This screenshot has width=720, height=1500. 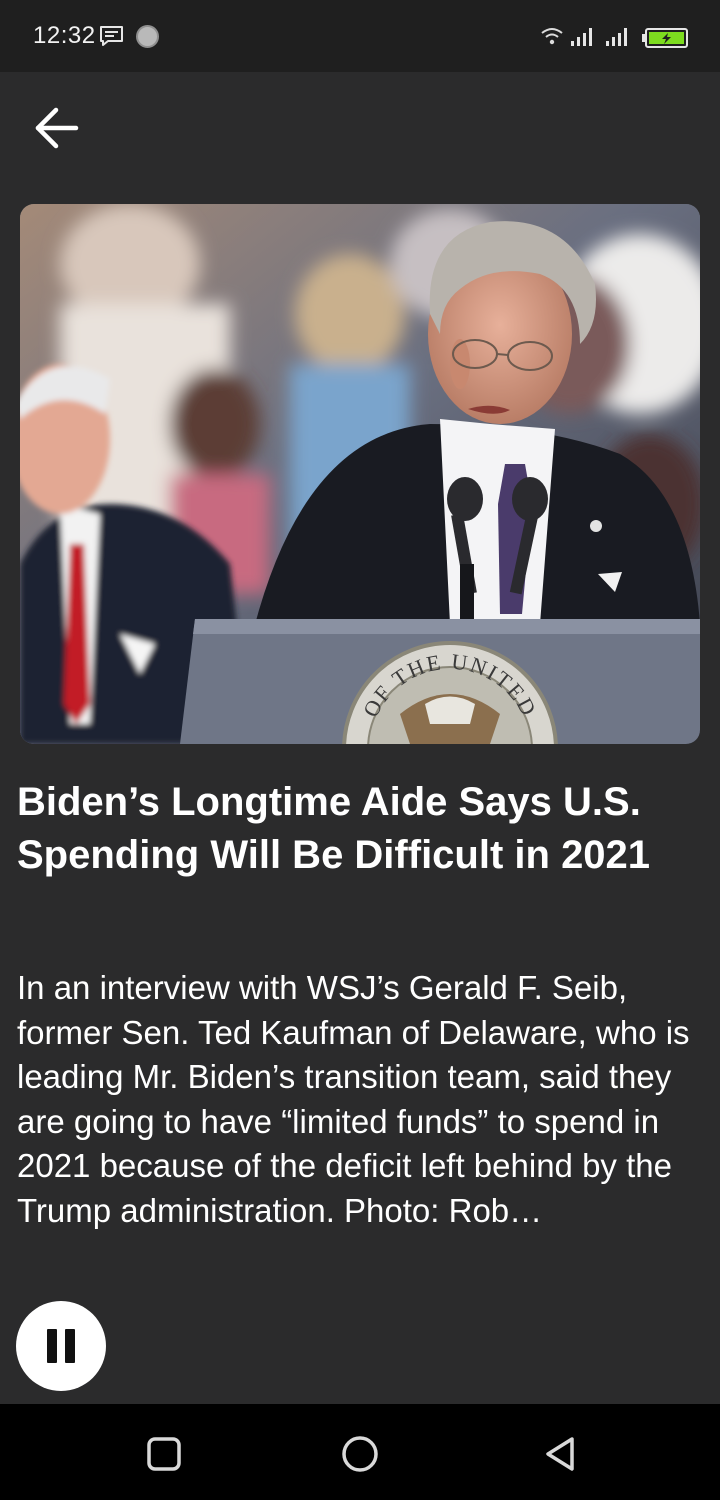 I want to click on system-nav-bar, so click(x=360, y=1452).